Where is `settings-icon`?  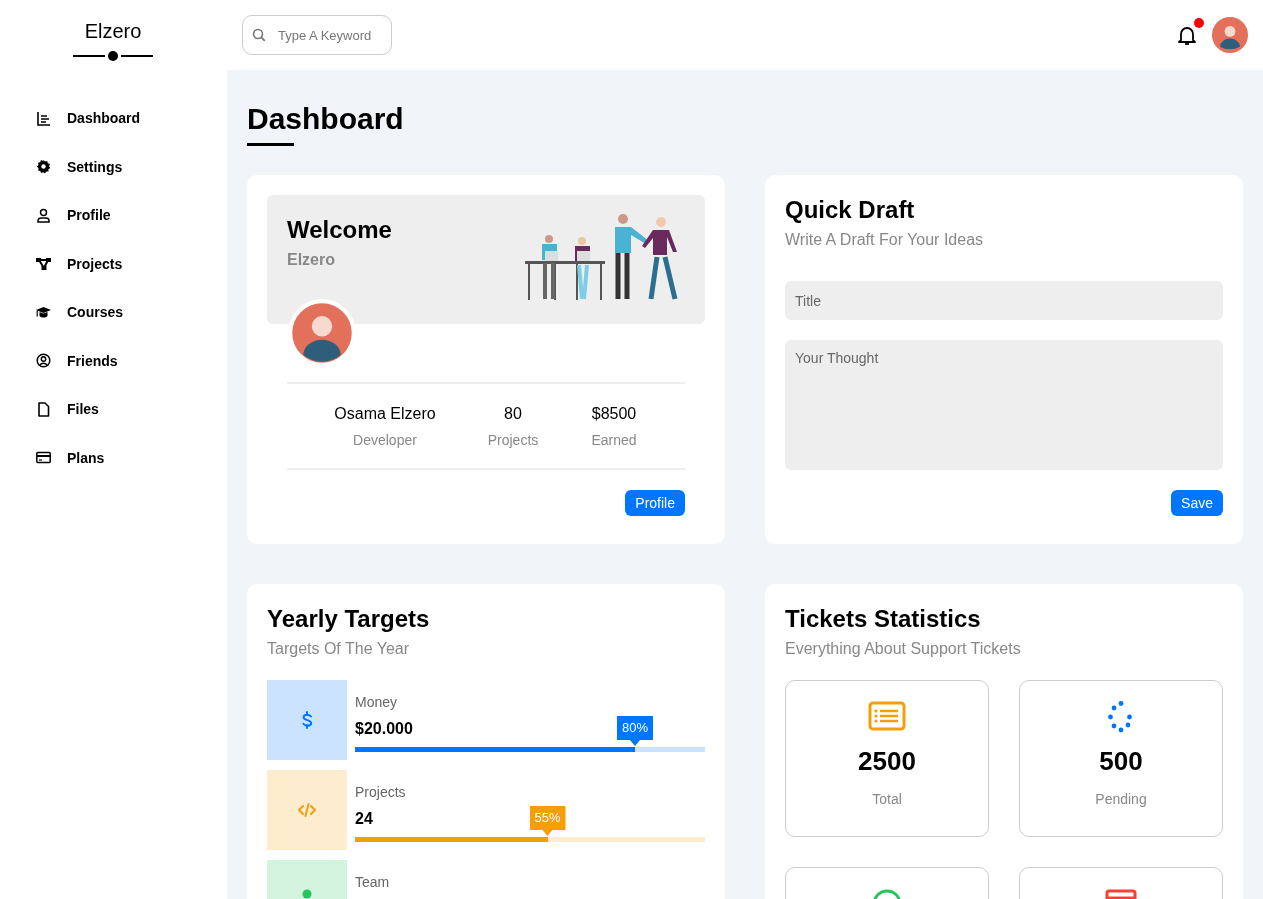
settings-icon is located at coordinates (43, 167).